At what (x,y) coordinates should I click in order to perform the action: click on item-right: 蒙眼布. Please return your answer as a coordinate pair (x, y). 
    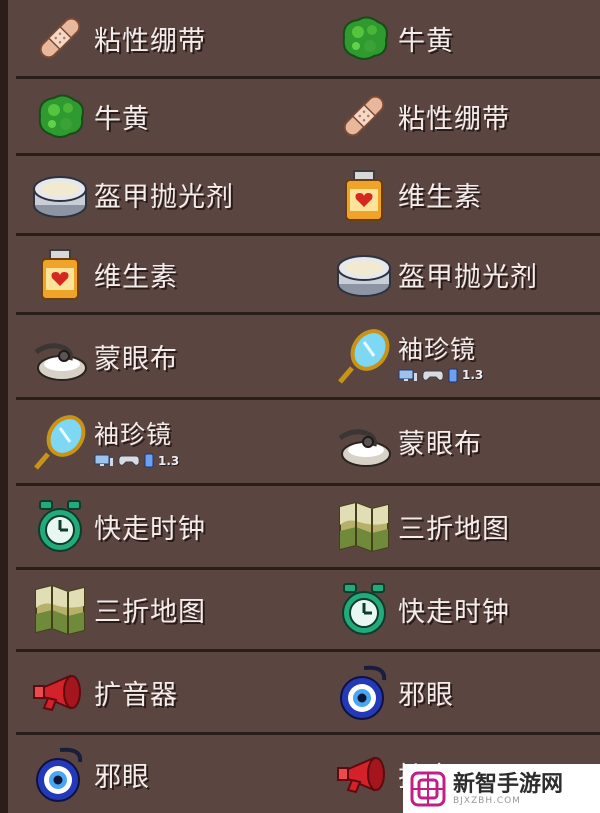
    Looking at the image, I should click on (467, 441).